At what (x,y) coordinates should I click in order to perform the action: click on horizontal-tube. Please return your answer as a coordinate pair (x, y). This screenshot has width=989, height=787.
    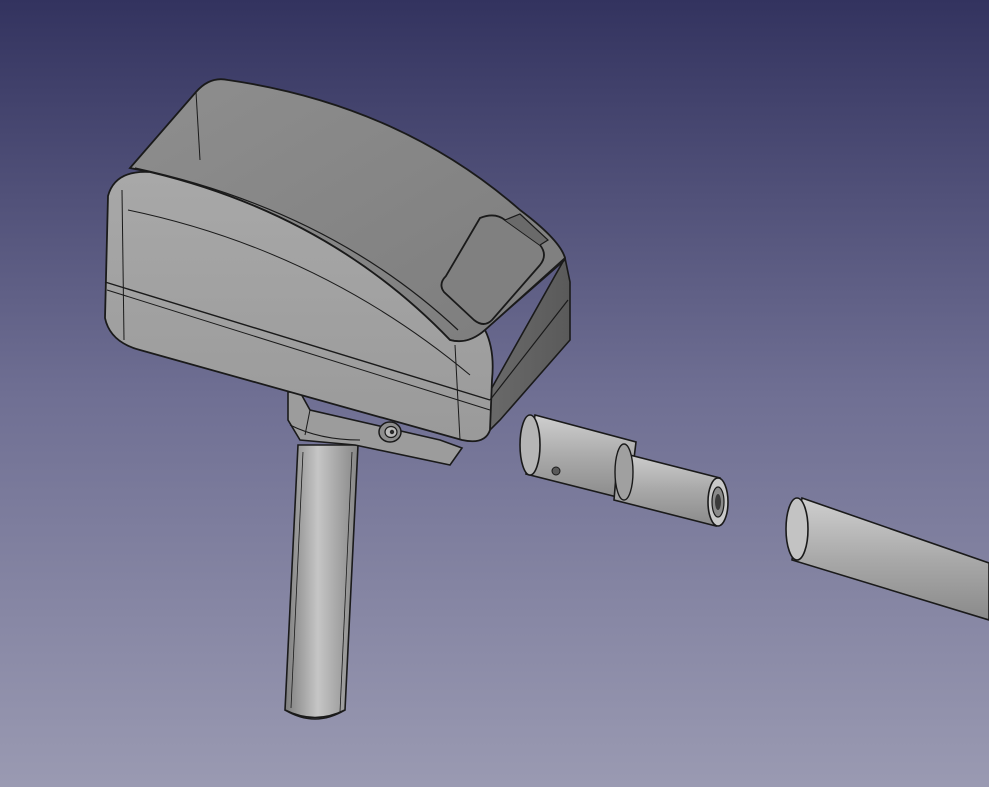
    Looking at the image, I should click on (887, 558).